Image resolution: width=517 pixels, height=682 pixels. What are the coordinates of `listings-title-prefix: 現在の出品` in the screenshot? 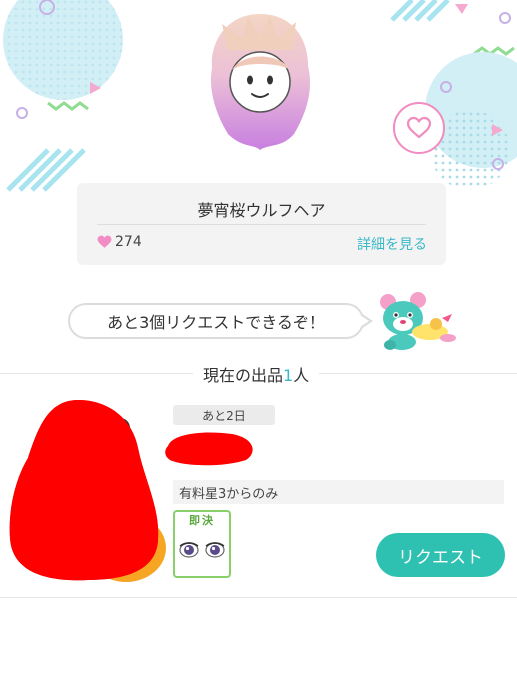 It's located at (243, 375).